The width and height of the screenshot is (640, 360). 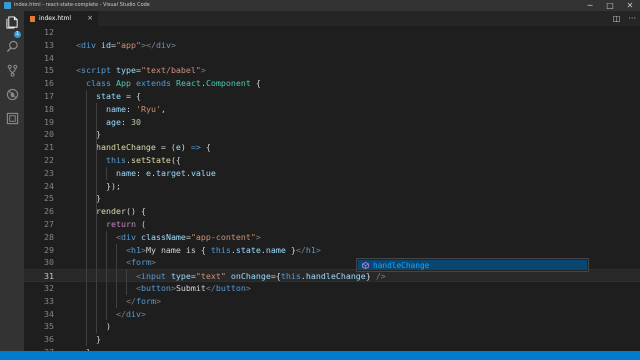 I want to click on code-line: 20 }, so click(x=332, y=134).